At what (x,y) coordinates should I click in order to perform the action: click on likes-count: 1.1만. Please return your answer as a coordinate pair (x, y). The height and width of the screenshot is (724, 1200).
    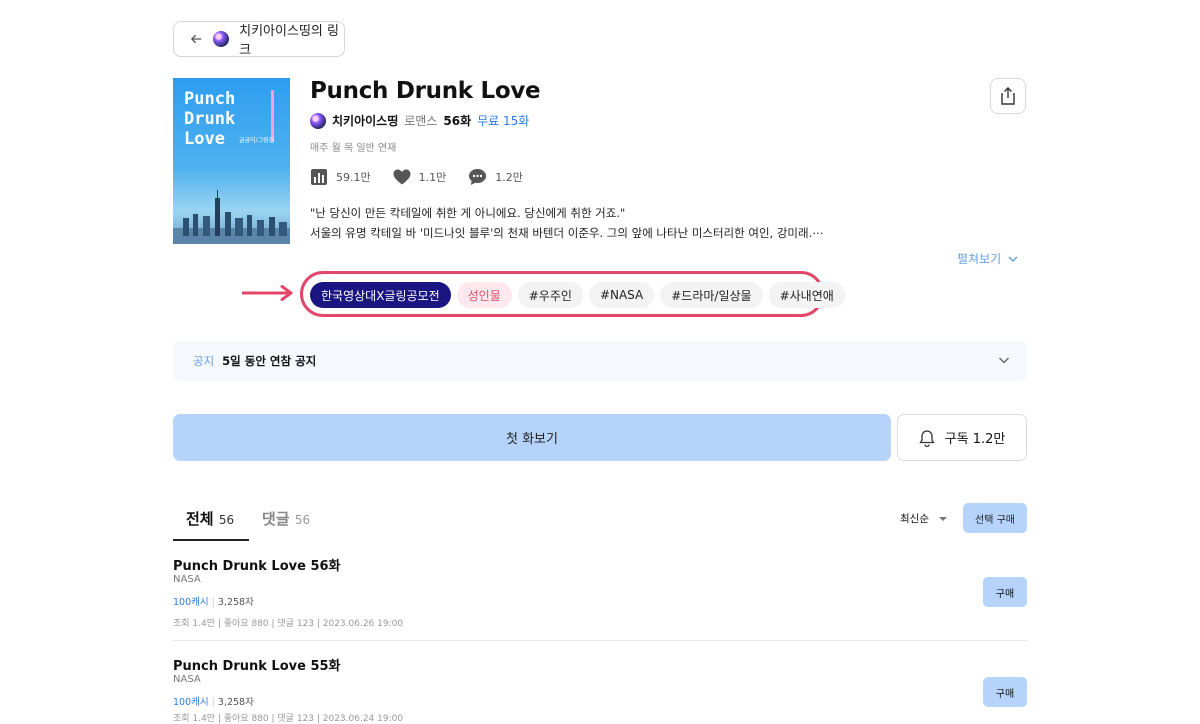
    Looking at the image, I should click on (432, 177).